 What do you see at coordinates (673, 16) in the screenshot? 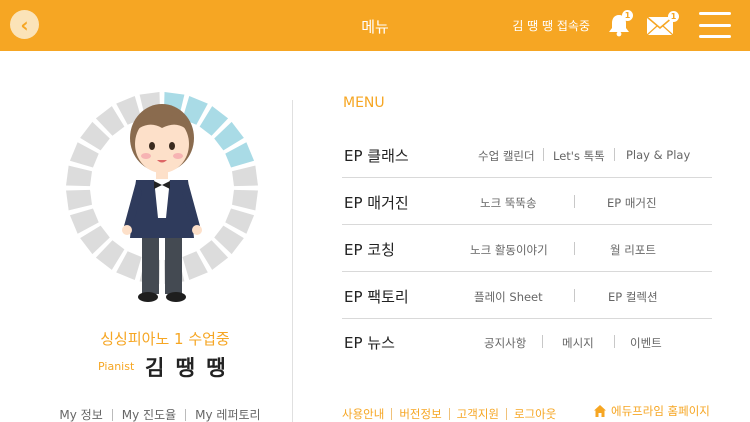
I see `mail-badge: 1` at bounding box center [673, 16].